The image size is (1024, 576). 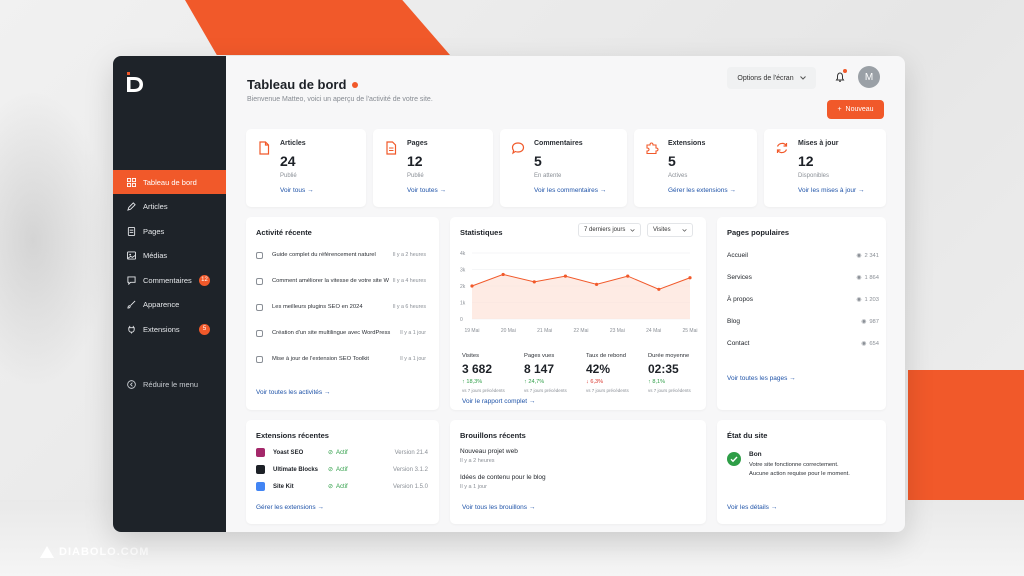 I want to click on popular-page-row: Accueil ◉ 2 341, so click(x=803, y=255).